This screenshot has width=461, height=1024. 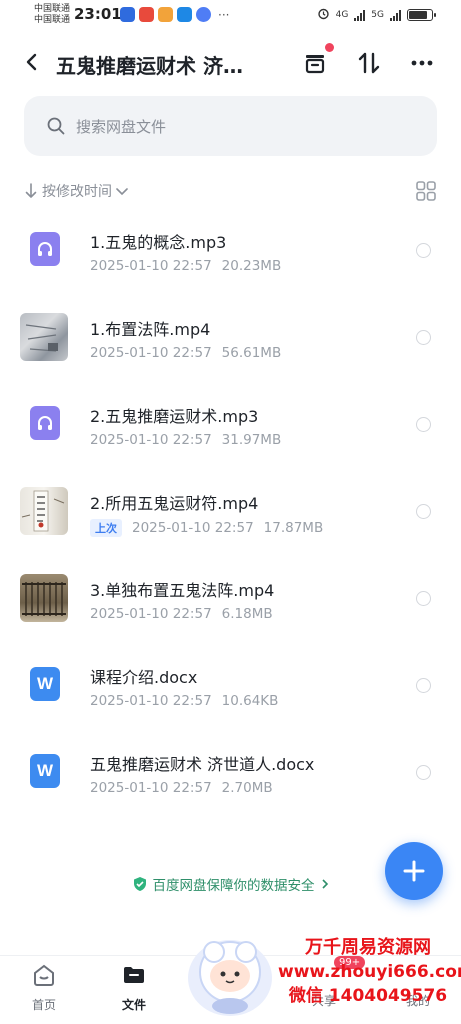 I want to click on watermark-line-2: www.zhouyi666.com, so click(x=369, y=972).